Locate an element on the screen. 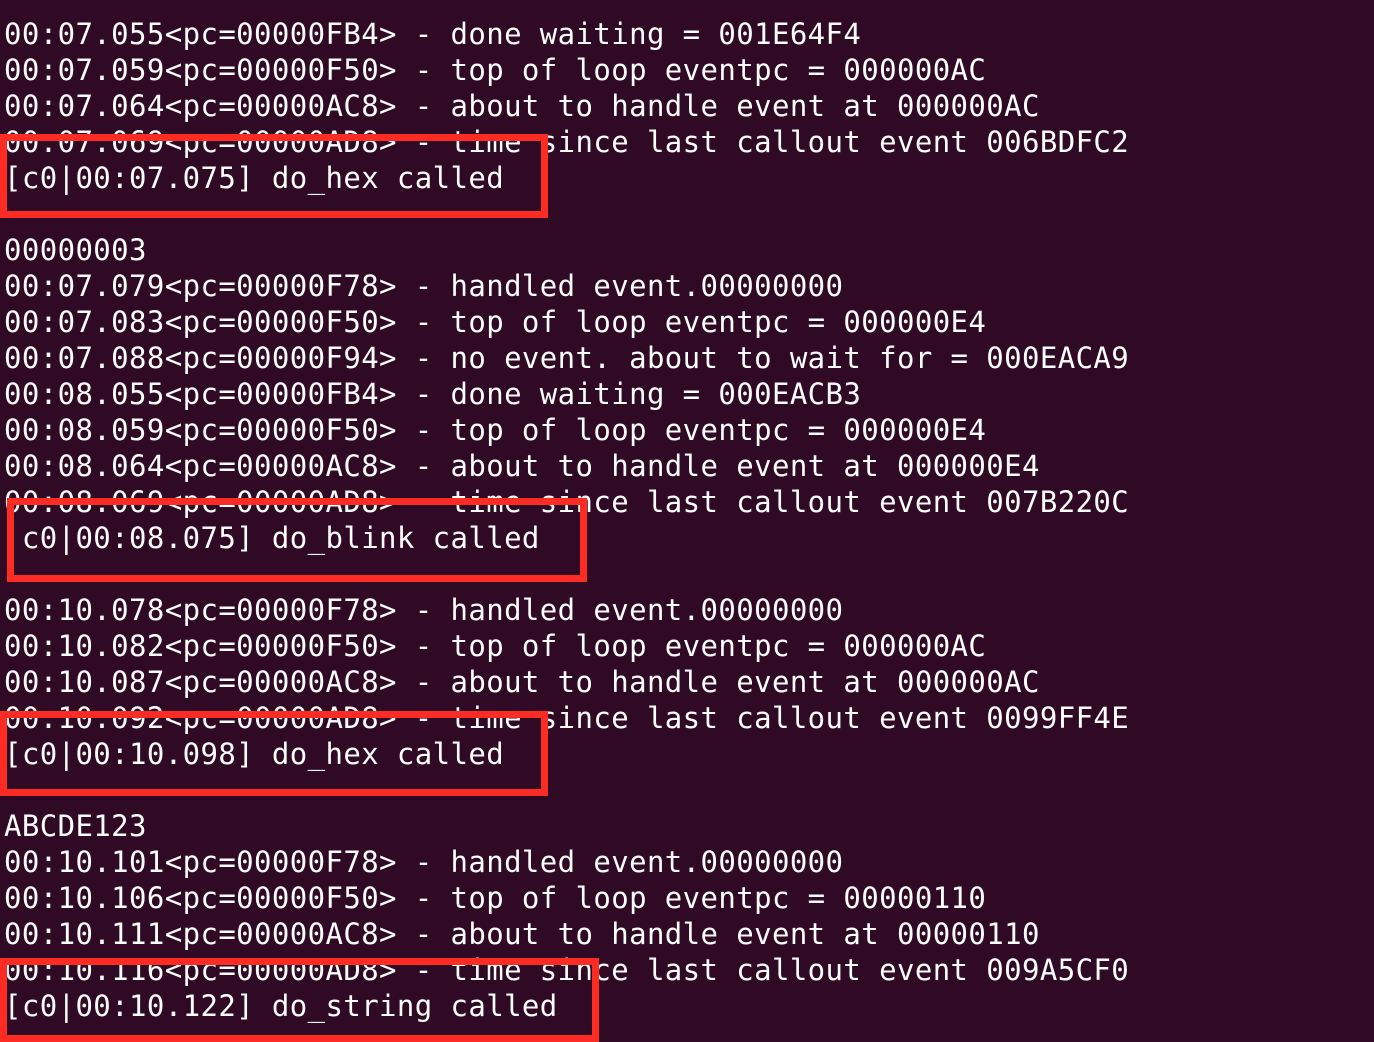  output-value-line: 00000003 is located at coordinates (75, 250).